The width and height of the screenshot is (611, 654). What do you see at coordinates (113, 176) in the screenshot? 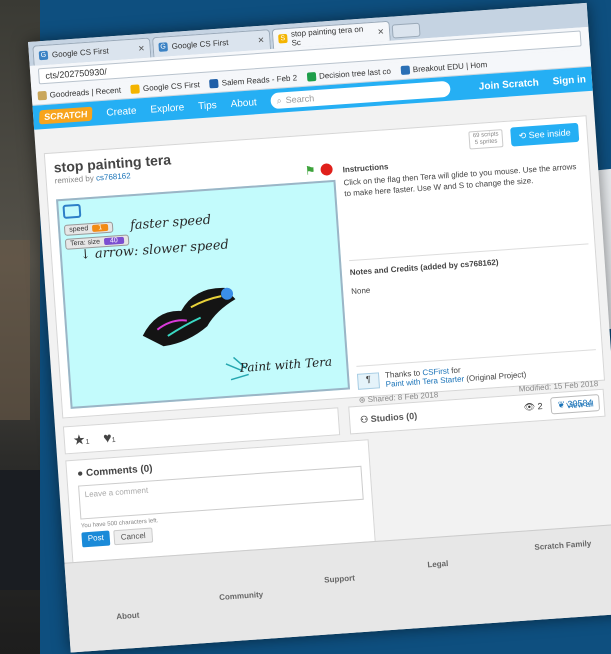
I see `remix-author-link: cs768162` at bounding box center [113, 176].